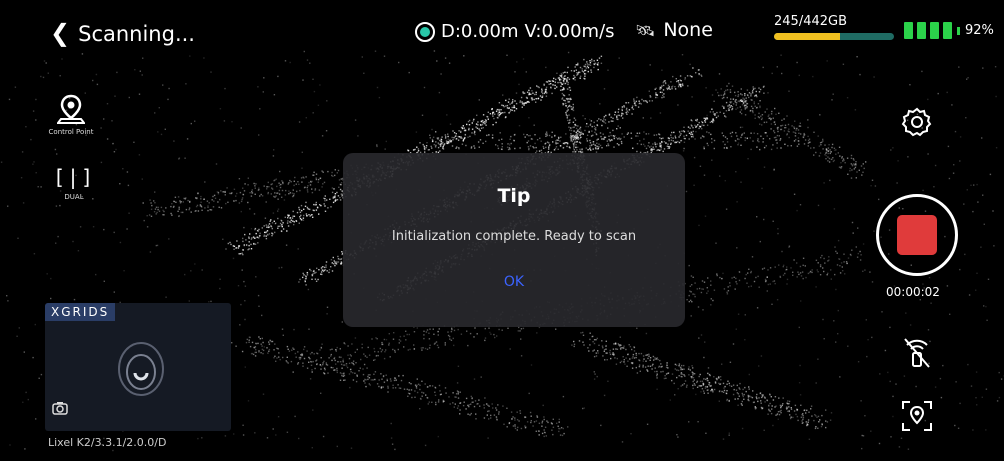  Describe the element at coordinates (107, 442) in the screenshot. I see `device-version-label: Lixel K2/3.3.1/2.0.0/D` at that location.